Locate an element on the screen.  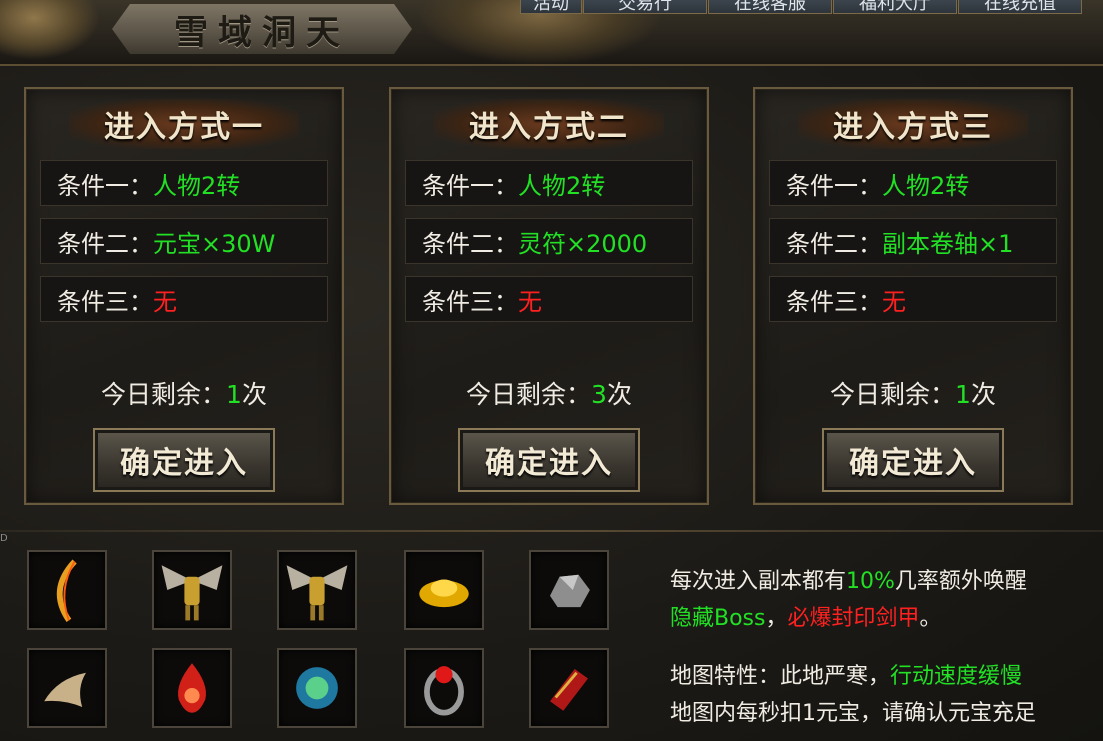
dragon-ornament-left is located at coordinates (50, 30).